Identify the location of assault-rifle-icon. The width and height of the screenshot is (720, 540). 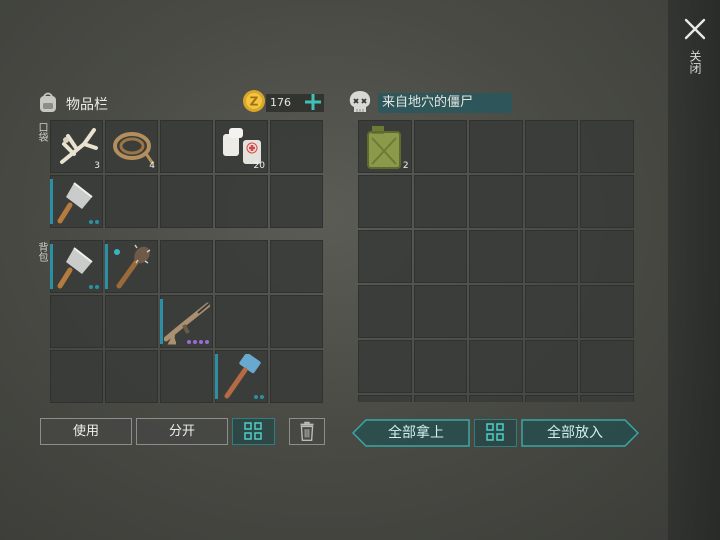
(187, 323).